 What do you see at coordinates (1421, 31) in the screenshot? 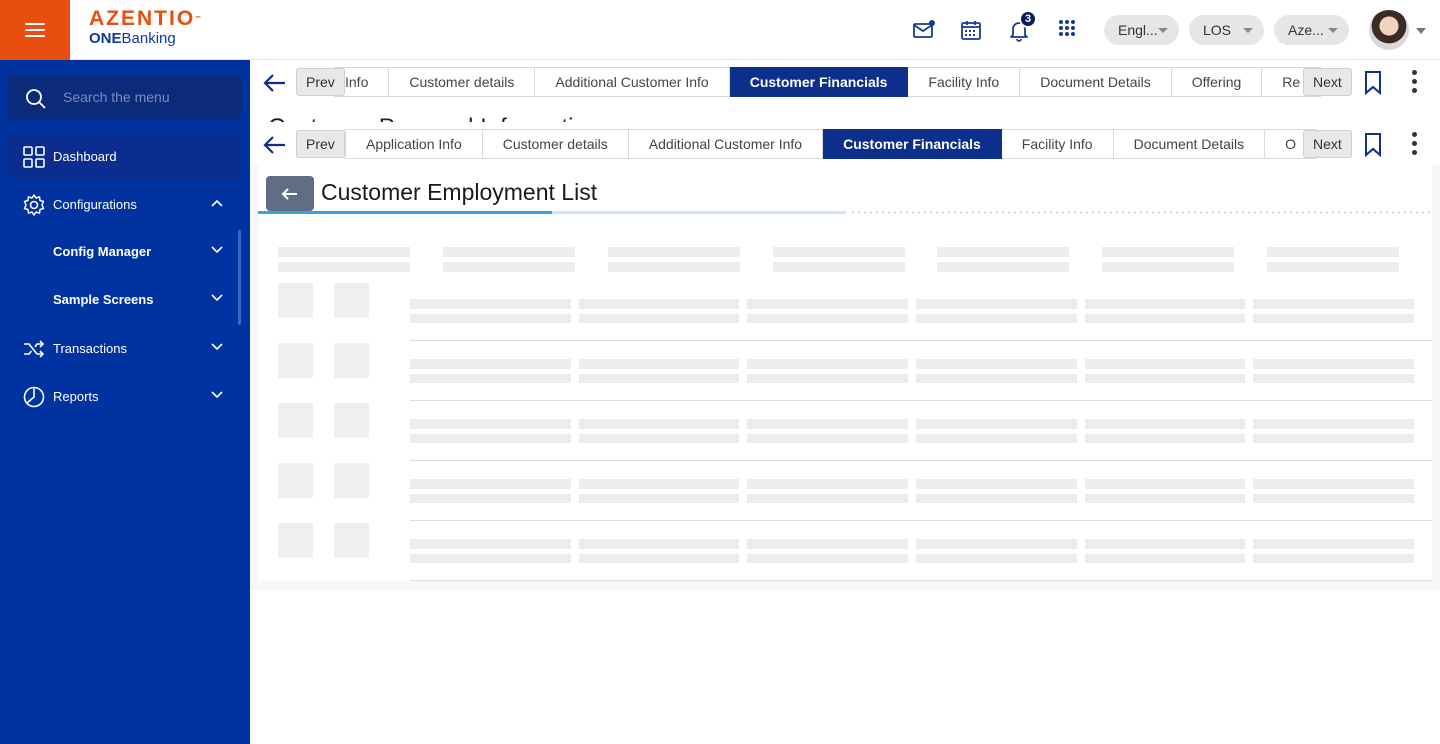
I see `profile-chevron-down-icon` at bounding box center [1421, 31].